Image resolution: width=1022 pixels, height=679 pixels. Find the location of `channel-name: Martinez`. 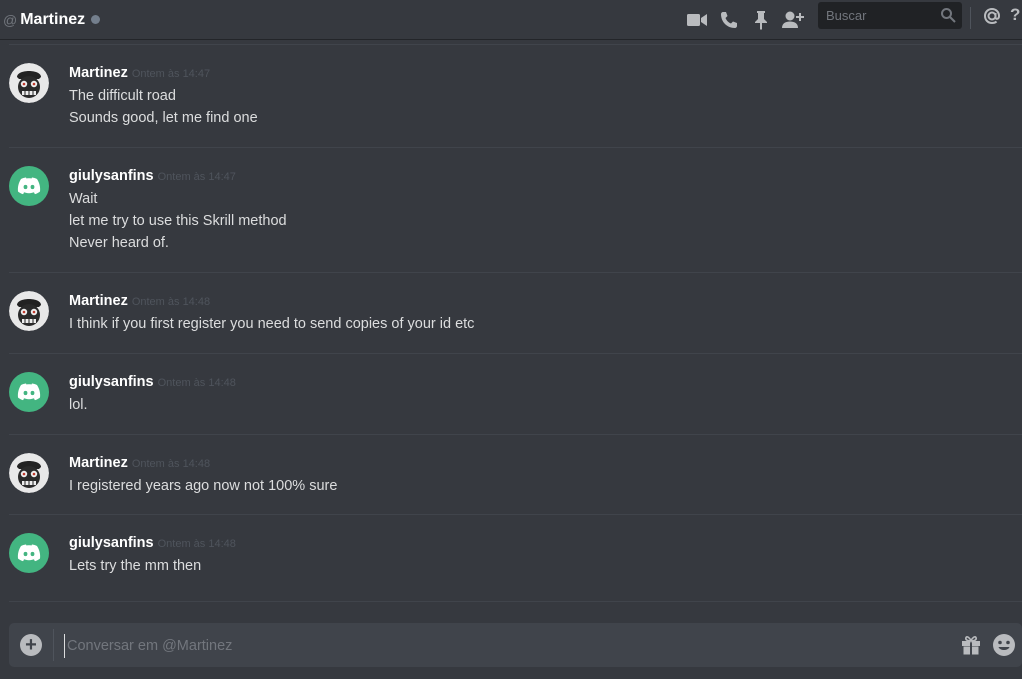

channel-name: Martinez is located at coordinates (52, 20).